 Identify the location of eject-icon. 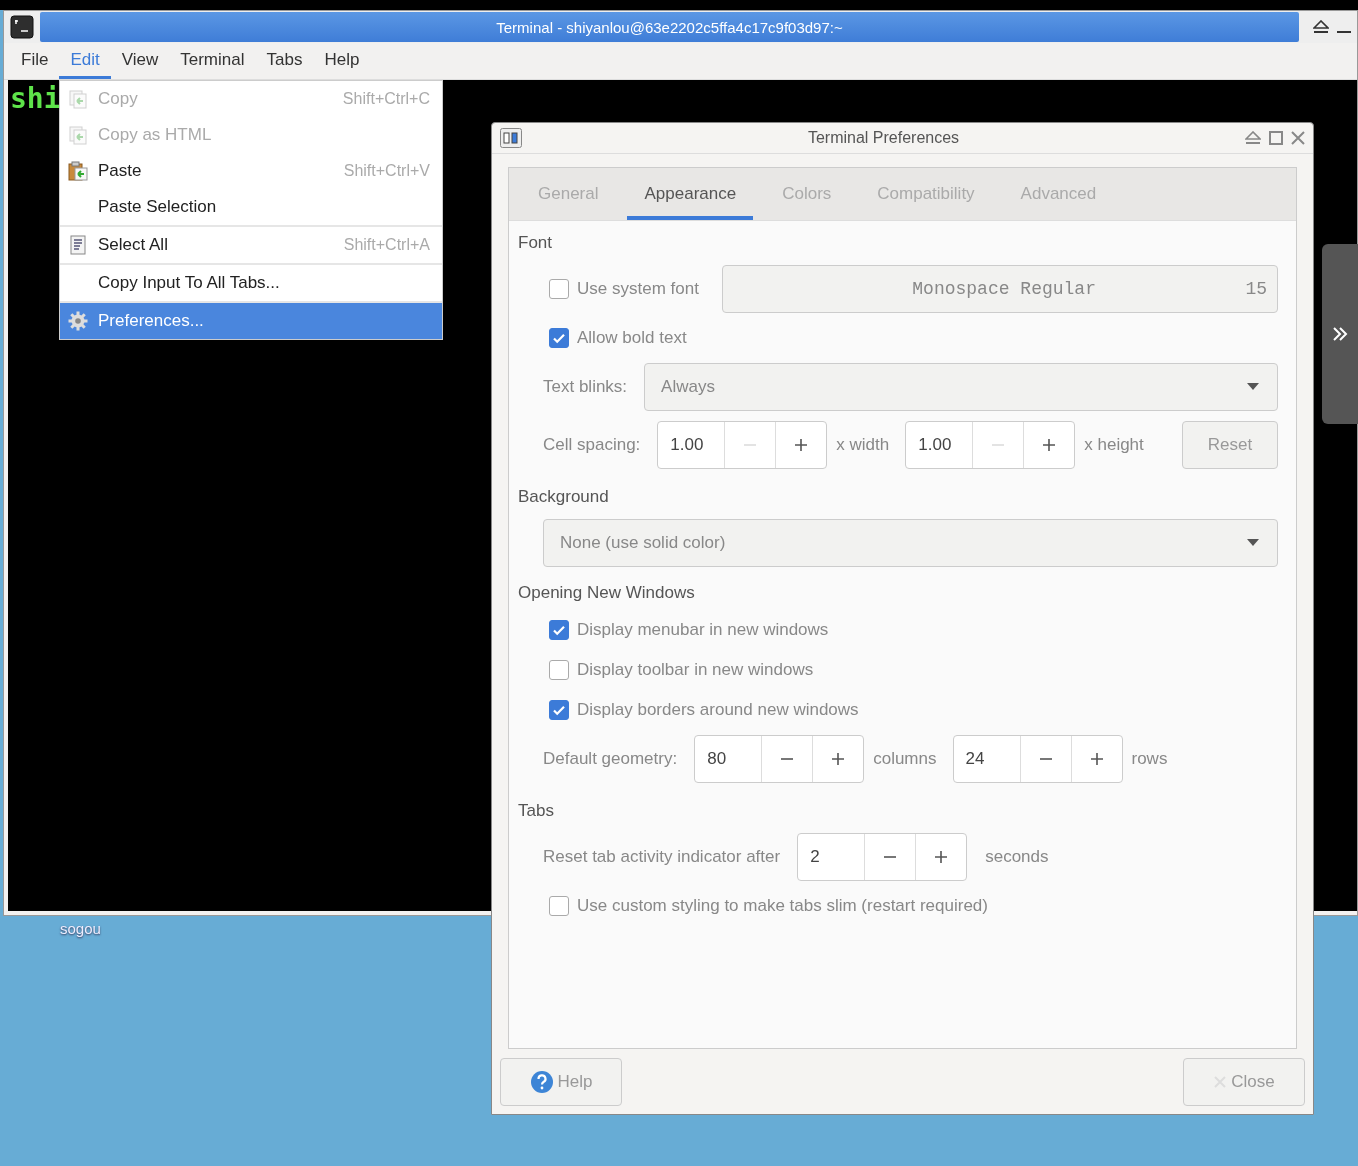
(1321, 27).